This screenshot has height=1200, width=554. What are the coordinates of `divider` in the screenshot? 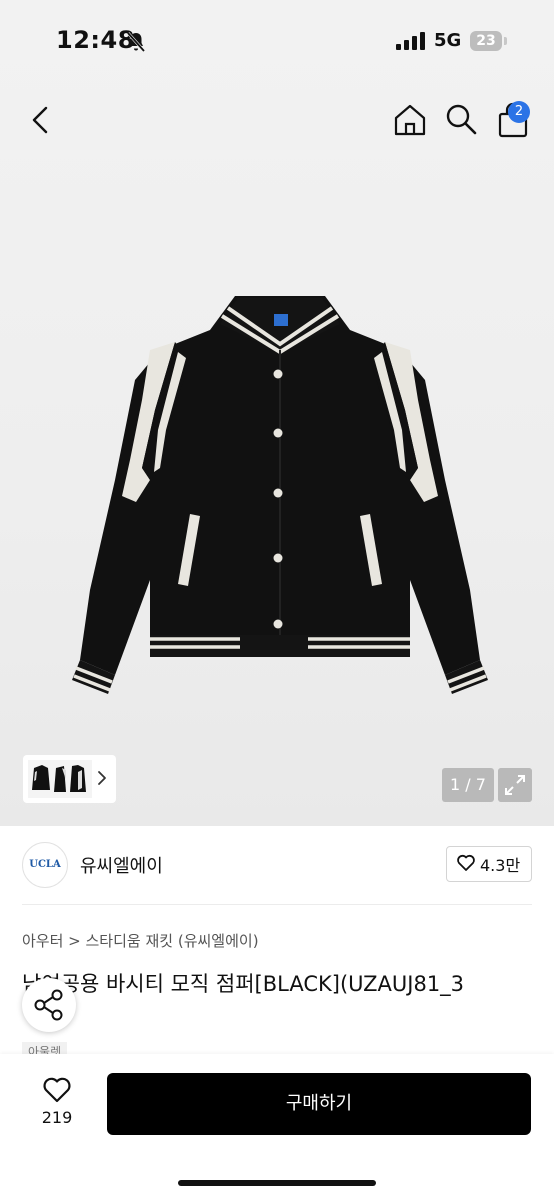 It's located at (277, 904).